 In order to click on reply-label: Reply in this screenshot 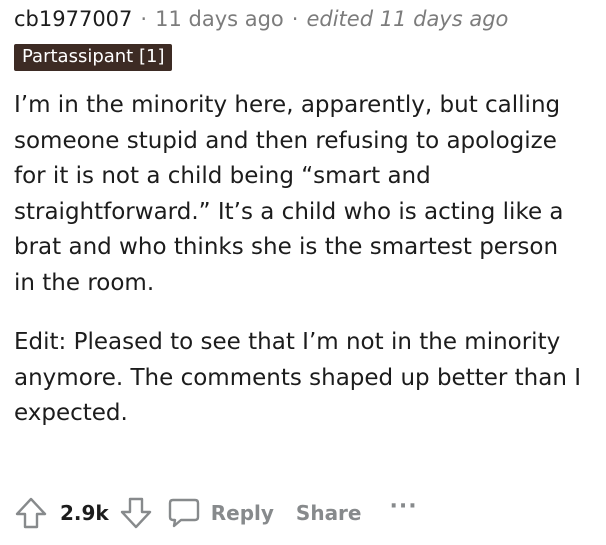, I will do `click(242, 513)`.